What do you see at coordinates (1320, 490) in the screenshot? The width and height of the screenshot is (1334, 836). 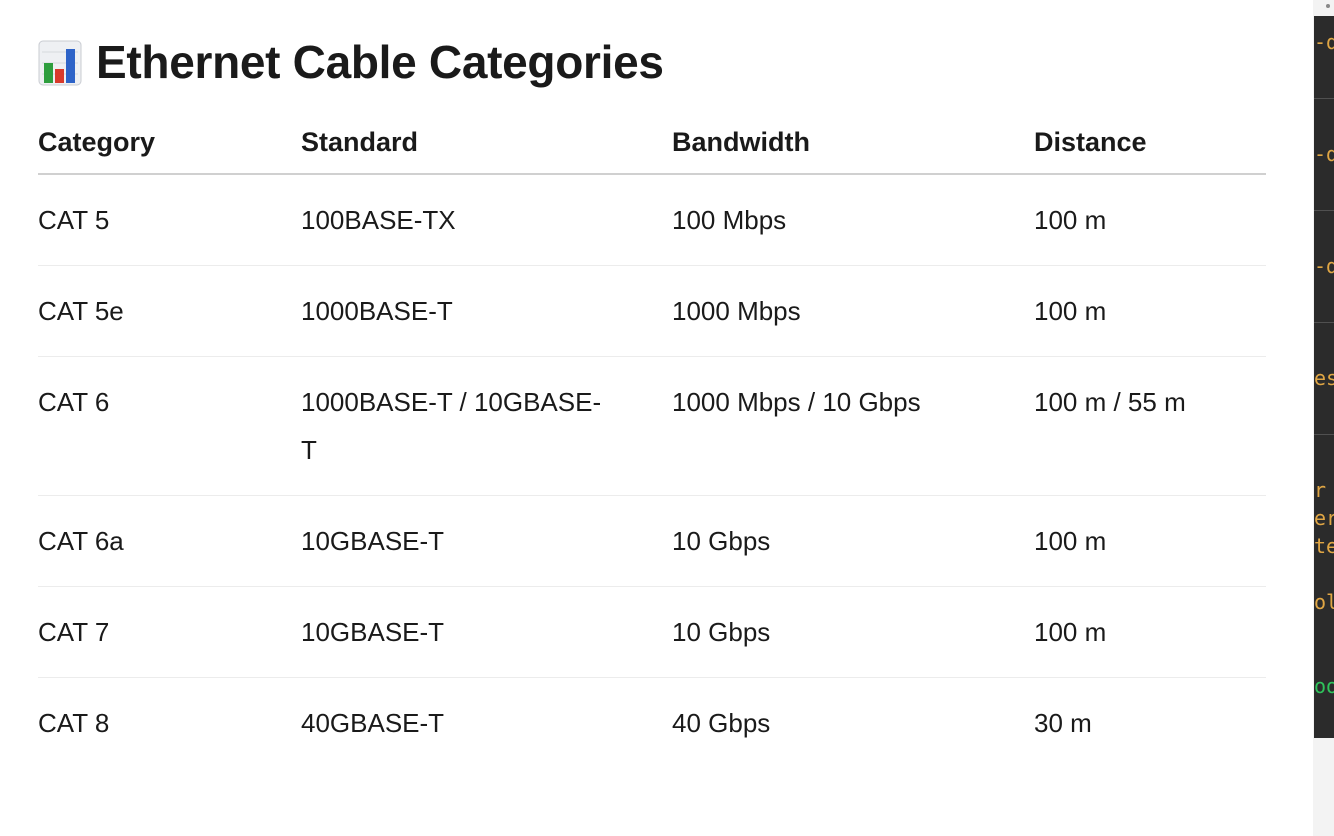 I see `code-fragment: r` at bounding box center [1320, 490].